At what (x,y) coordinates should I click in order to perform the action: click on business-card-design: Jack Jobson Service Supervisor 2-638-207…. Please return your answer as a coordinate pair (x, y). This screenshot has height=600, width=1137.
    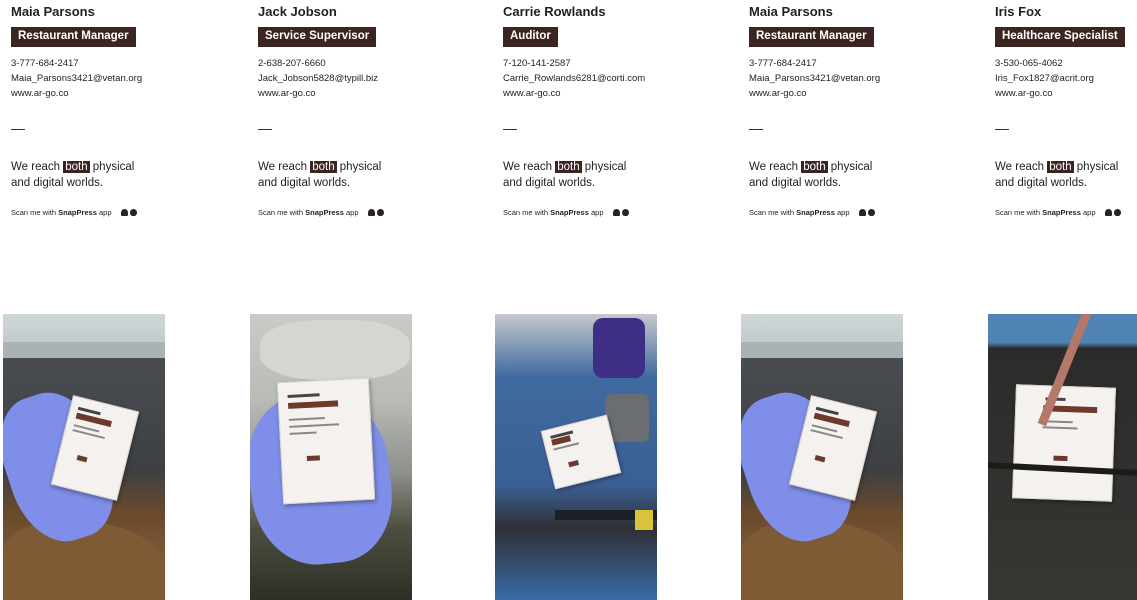
    Looking at the image, I should click on (358, 150).